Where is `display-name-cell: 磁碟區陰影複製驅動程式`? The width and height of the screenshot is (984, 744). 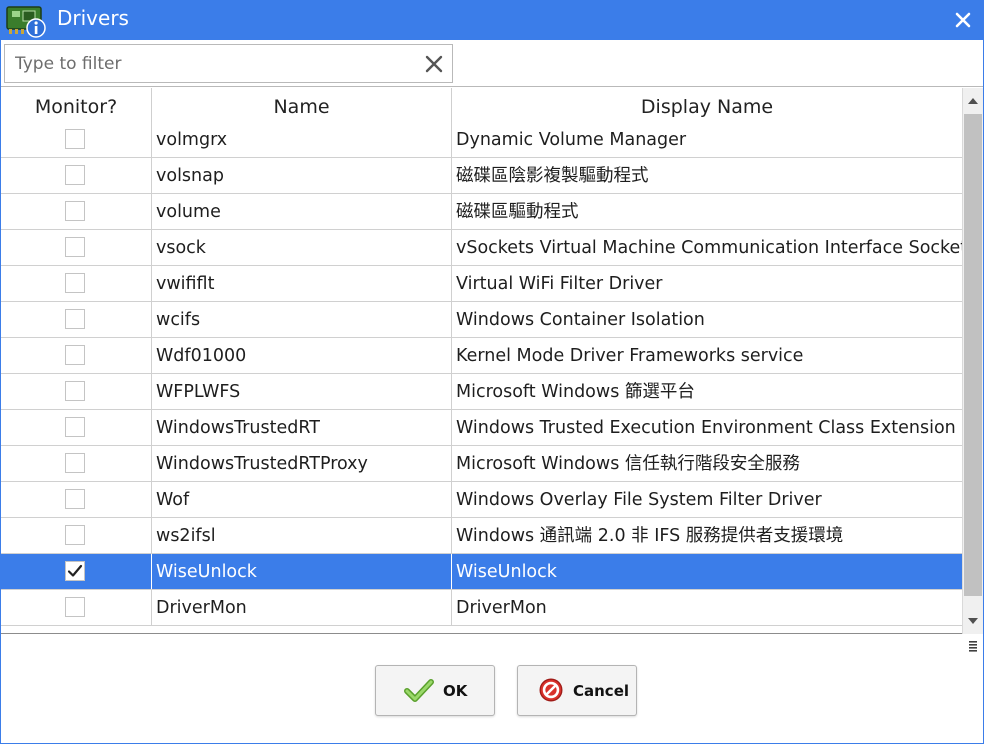
display-name-cell: 磁碟區陰影複製驅動程式 is located at coordinates (552, 176).